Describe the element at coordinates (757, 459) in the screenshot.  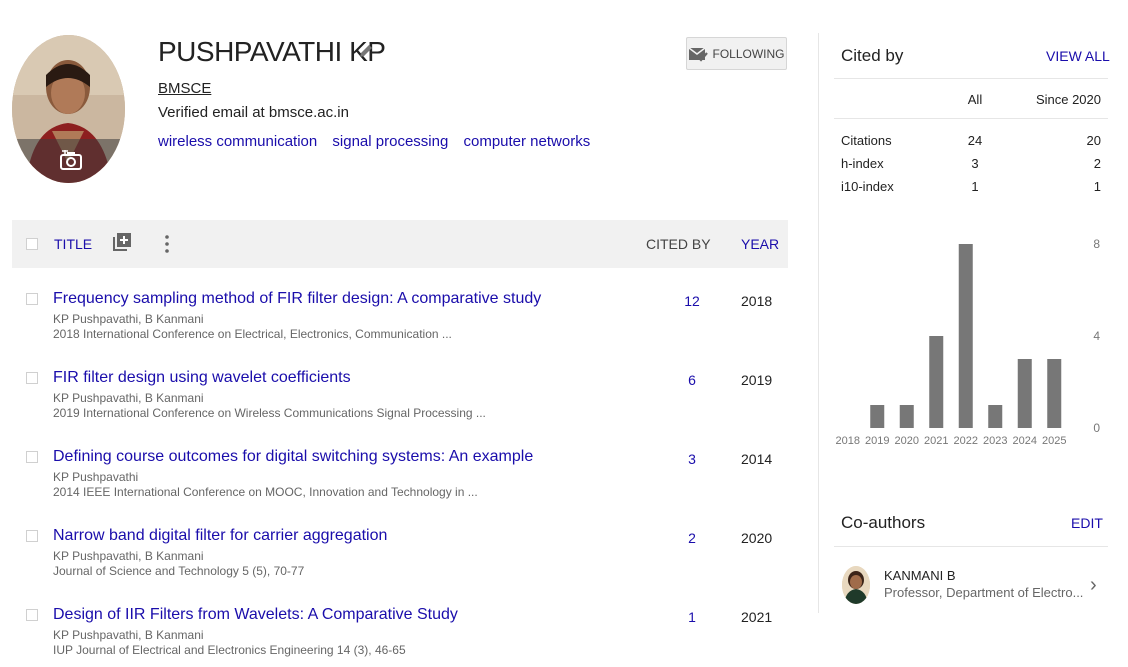
I see `article-year: 2014` at that location.